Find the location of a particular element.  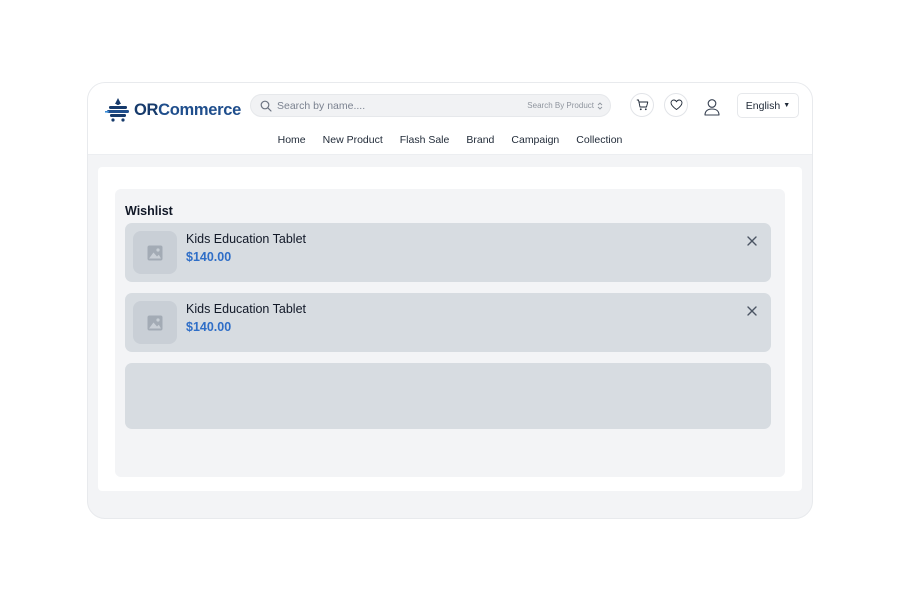

wishlist-item-skeleton is located at coordinates (448, 396).